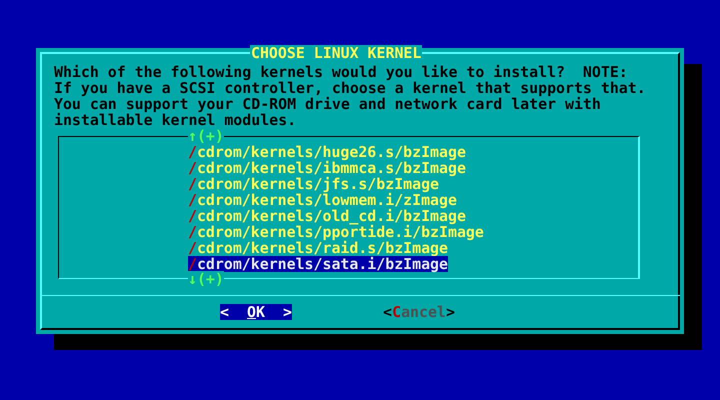 This screenshot has width=720, height=400. I want to click on kernel-list-item: /cdrom/kernels/ibmmca.s/bzImage, so click(327, 168).